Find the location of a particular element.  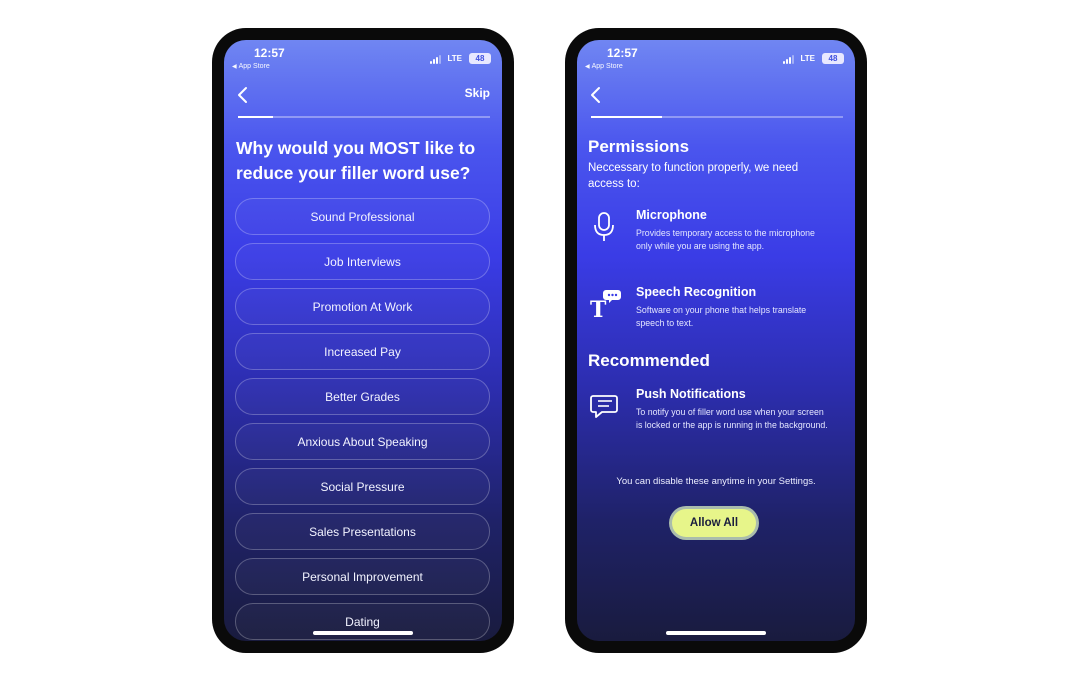

recommended-heading: Recommended is located at coordinates (649, 360).